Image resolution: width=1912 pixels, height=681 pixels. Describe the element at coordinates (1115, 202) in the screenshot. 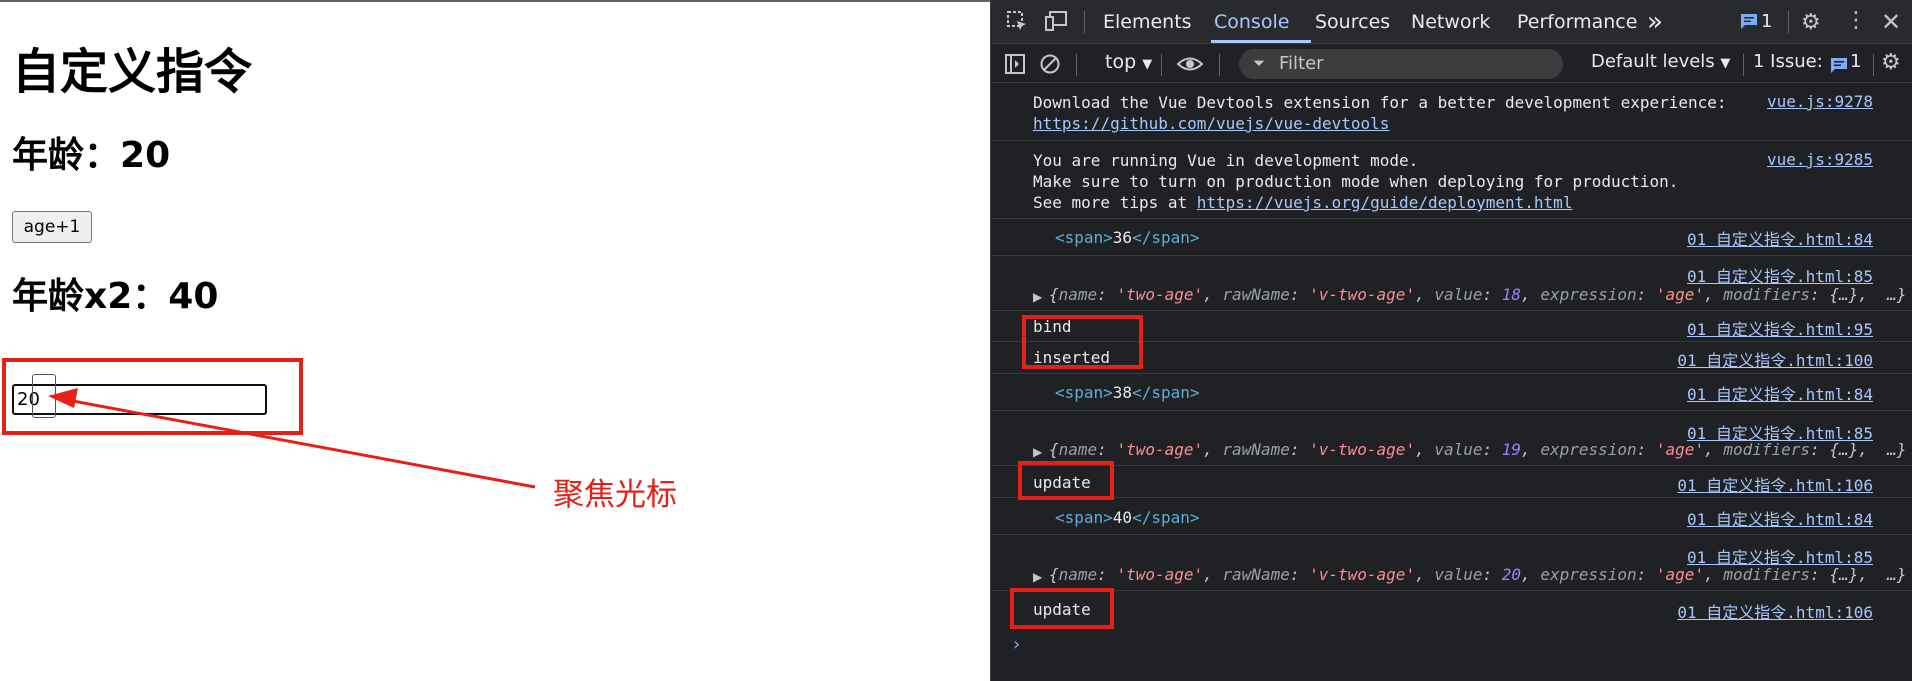

I see `message-text-prefix: See more tips at` at that location.